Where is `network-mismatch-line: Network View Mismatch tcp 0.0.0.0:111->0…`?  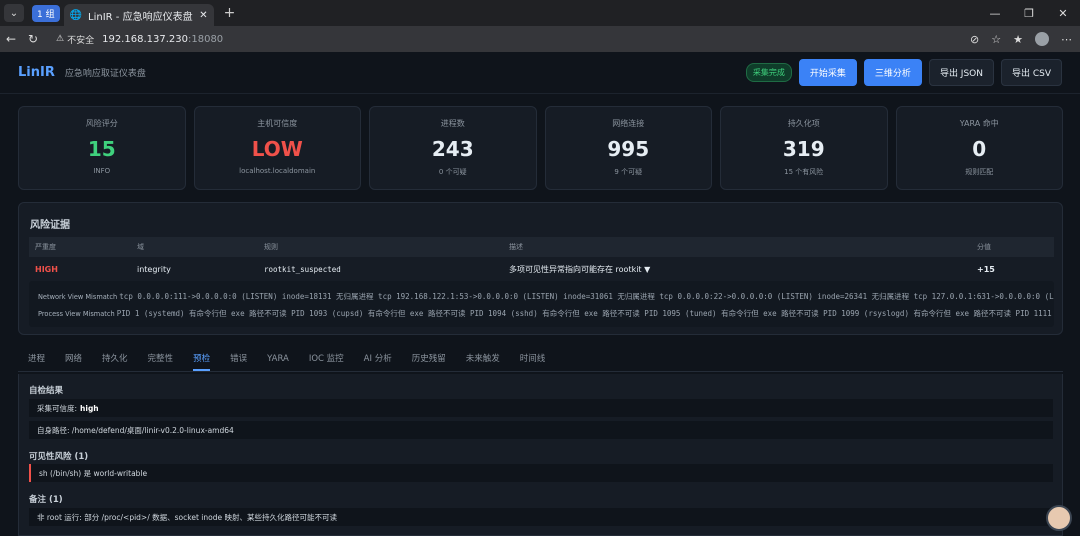 network-mismatch-line: Network View Mismatch tcp 0.0.0.0:111->0… is located at coordinates (546, 296).